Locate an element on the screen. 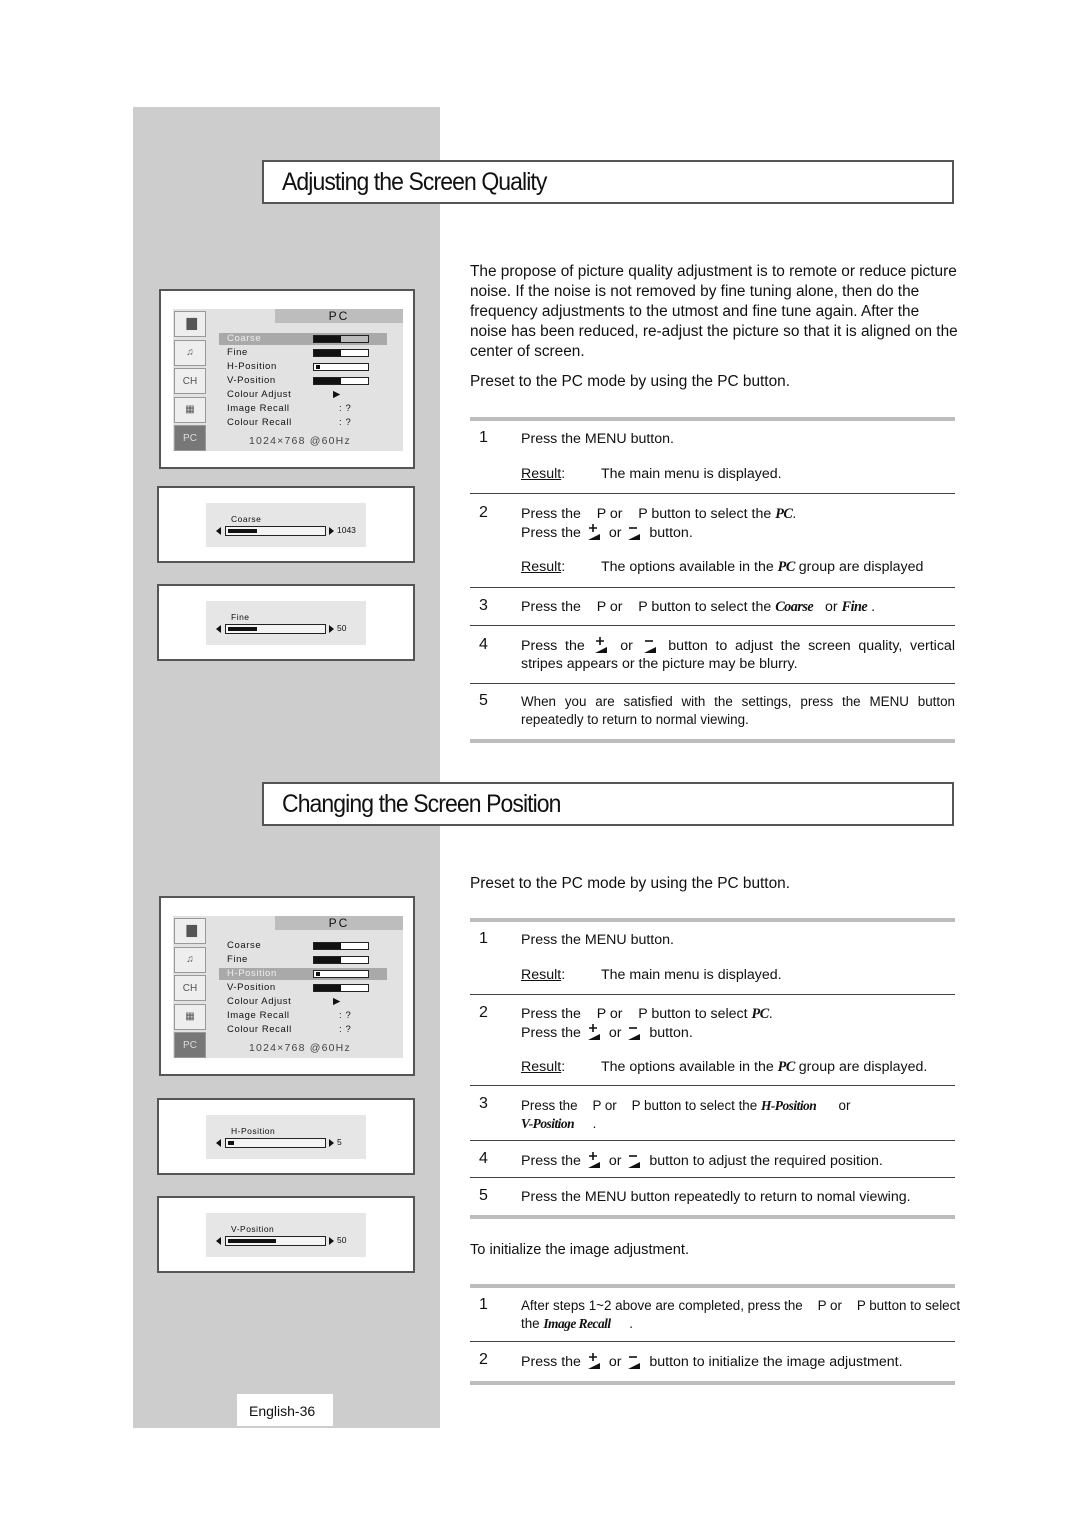 This screenshot has height=1528, width=1080. step-text: Press the MENU button. is located at coordinates (597, 439).